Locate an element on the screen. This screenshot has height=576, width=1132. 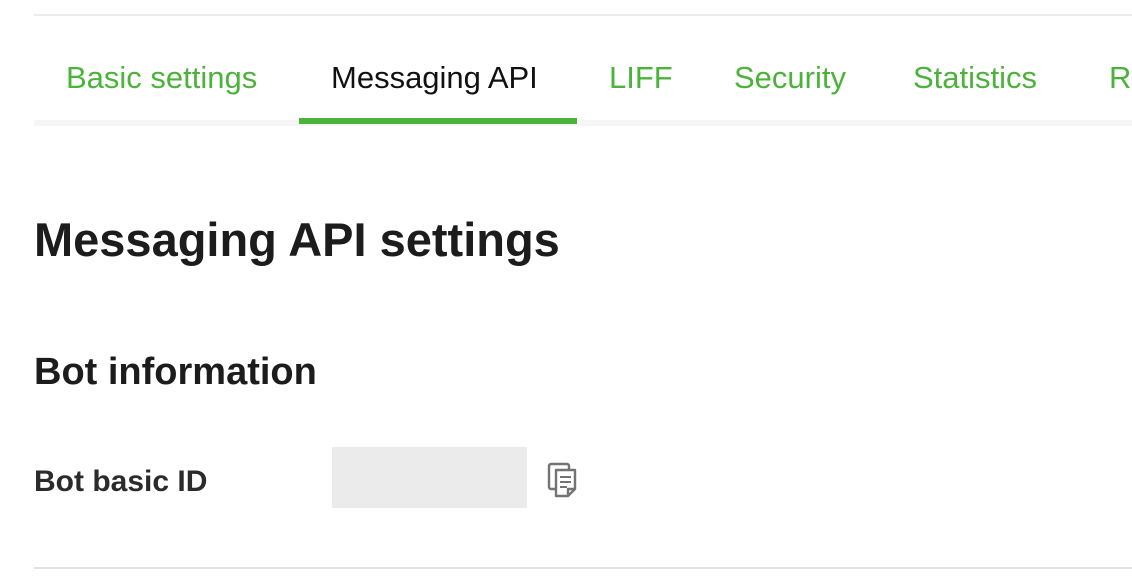
copy-icon is located at coordinates (563, 480).